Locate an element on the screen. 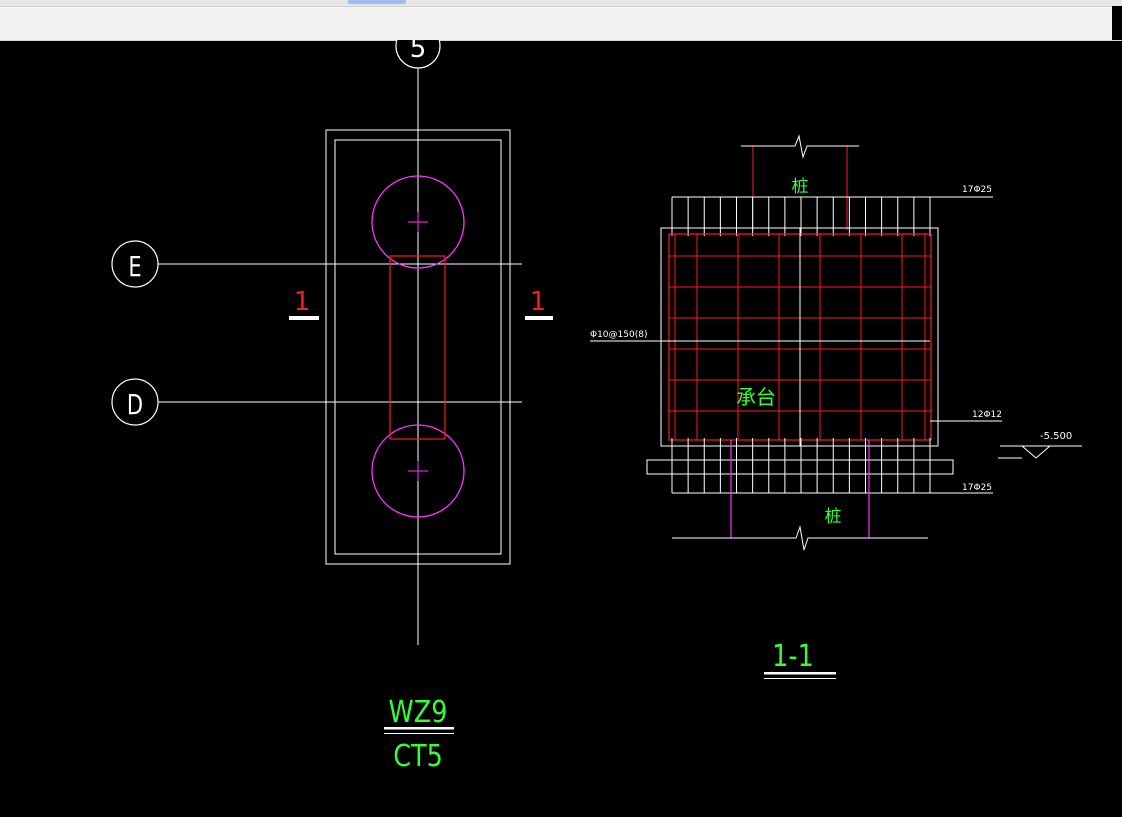 Image resolution: width=1122 pixels, height=817 pixels. stirrup-label: Φ10@150(8) is located at coordinates (618, 335).